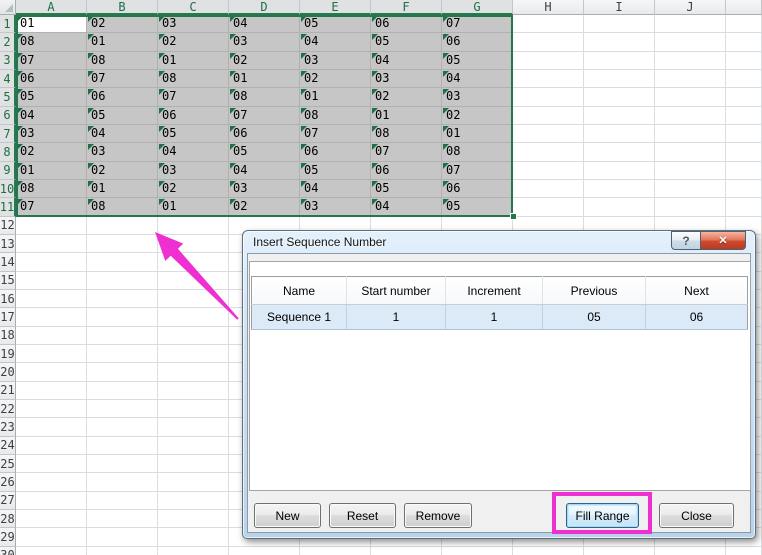  Describe the element at coordinates (690, 7) in the screenshot. I see `column-header-J: J` at that location.